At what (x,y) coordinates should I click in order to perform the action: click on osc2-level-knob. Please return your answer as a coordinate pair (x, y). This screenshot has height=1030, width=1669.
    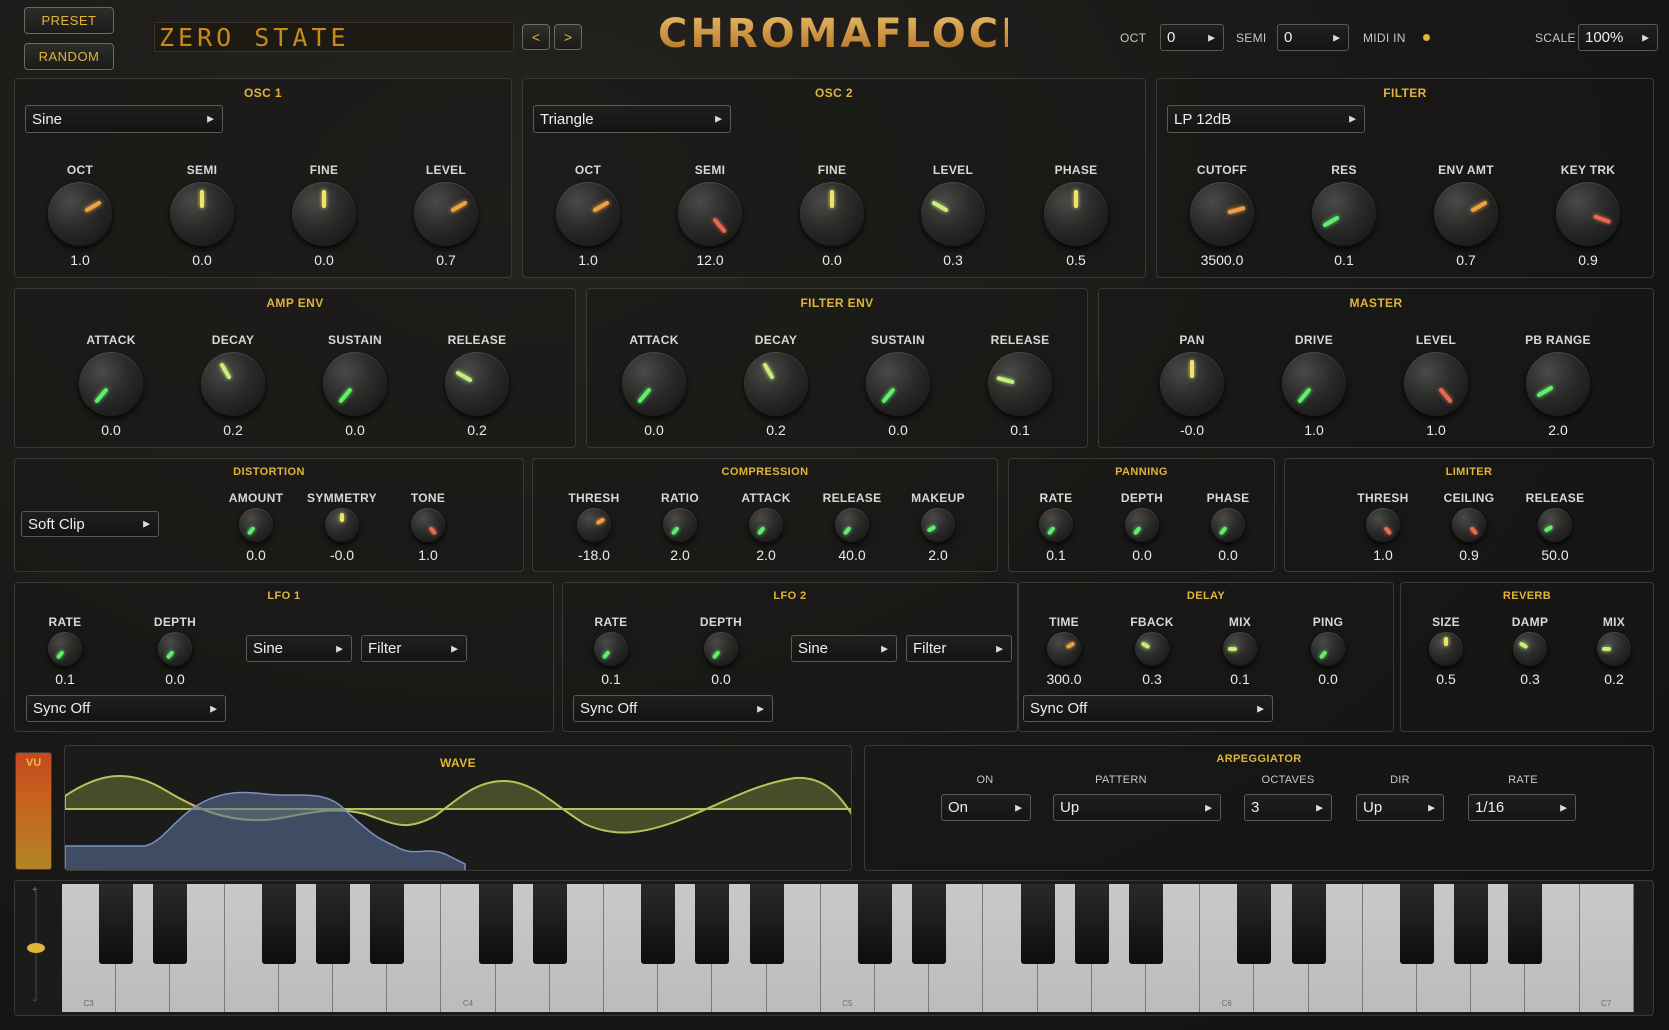
    Looking at the image, I should click on (953, 214).